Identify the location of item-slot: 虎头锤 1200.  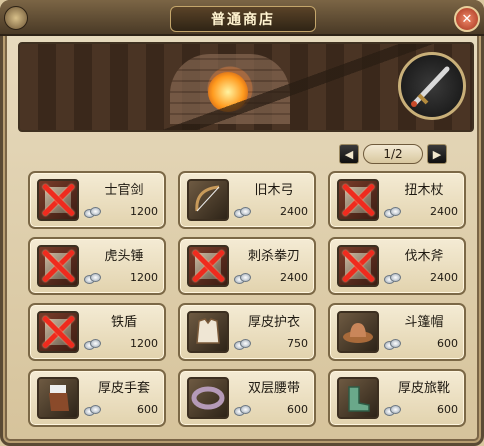
(97, 266).